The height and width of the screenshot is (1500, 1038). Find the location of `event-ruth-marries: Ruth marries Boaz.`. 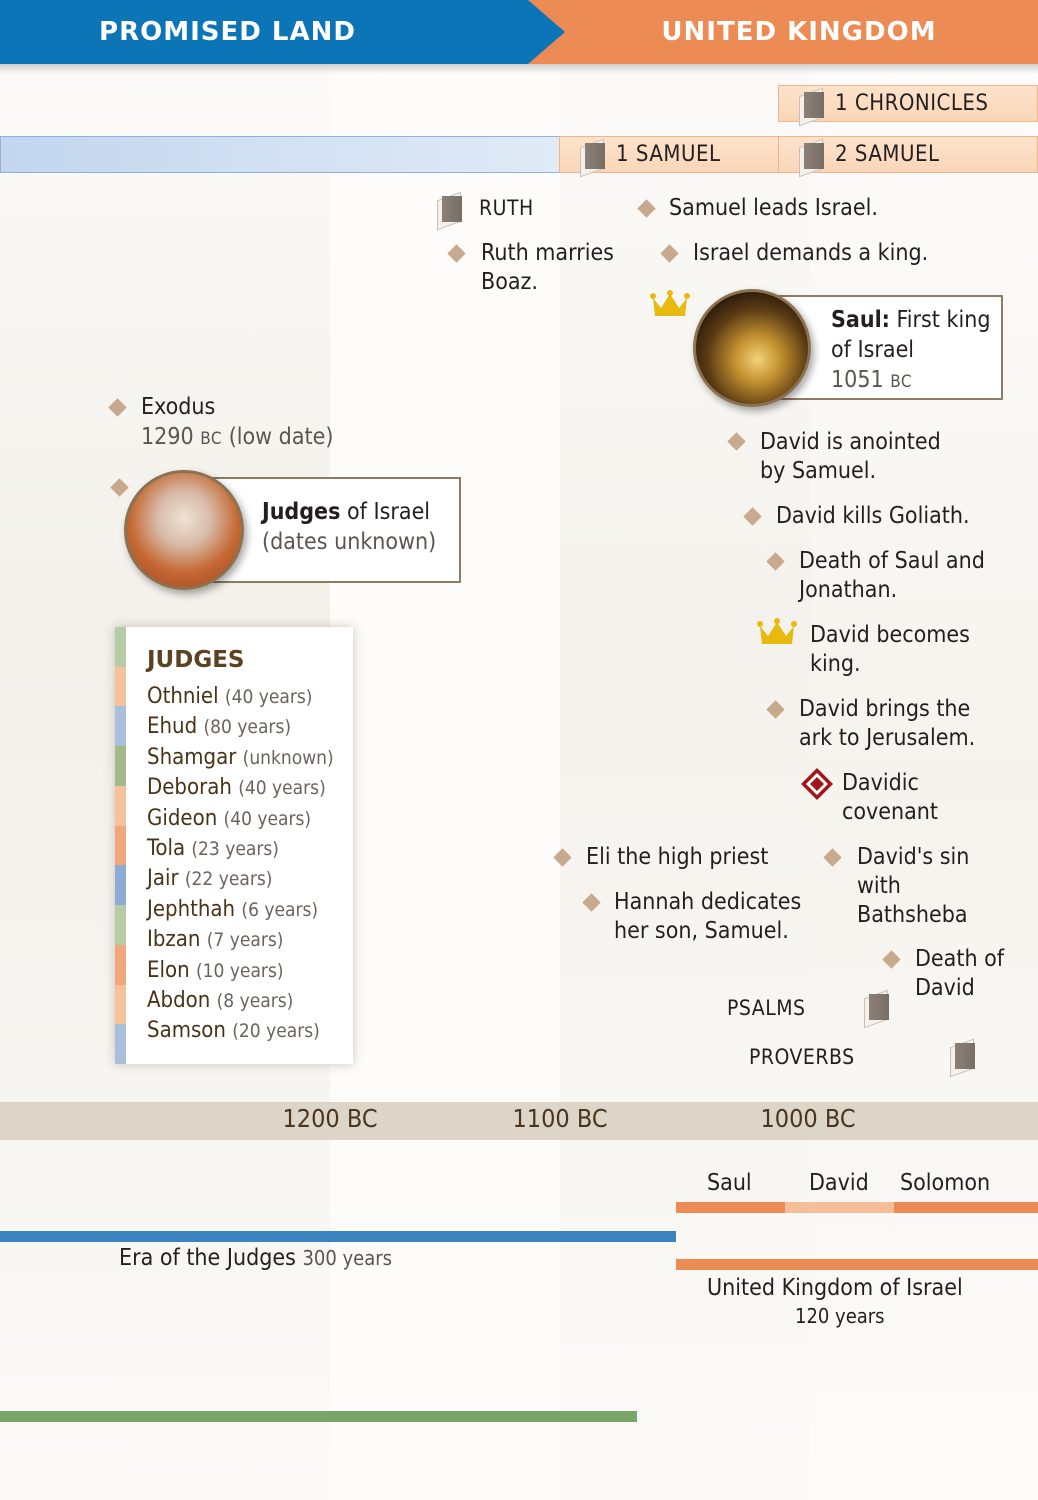

event-ruth-marries: Ruth marries Boaz. is located at coordinates (547, 267).